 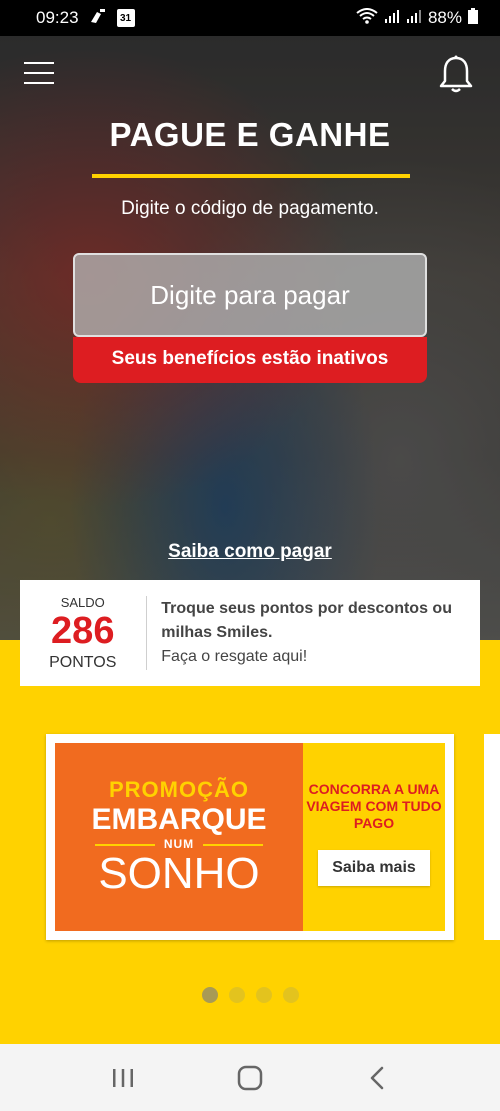 I want to click on recents-icon, so click(x=123, y=1077).